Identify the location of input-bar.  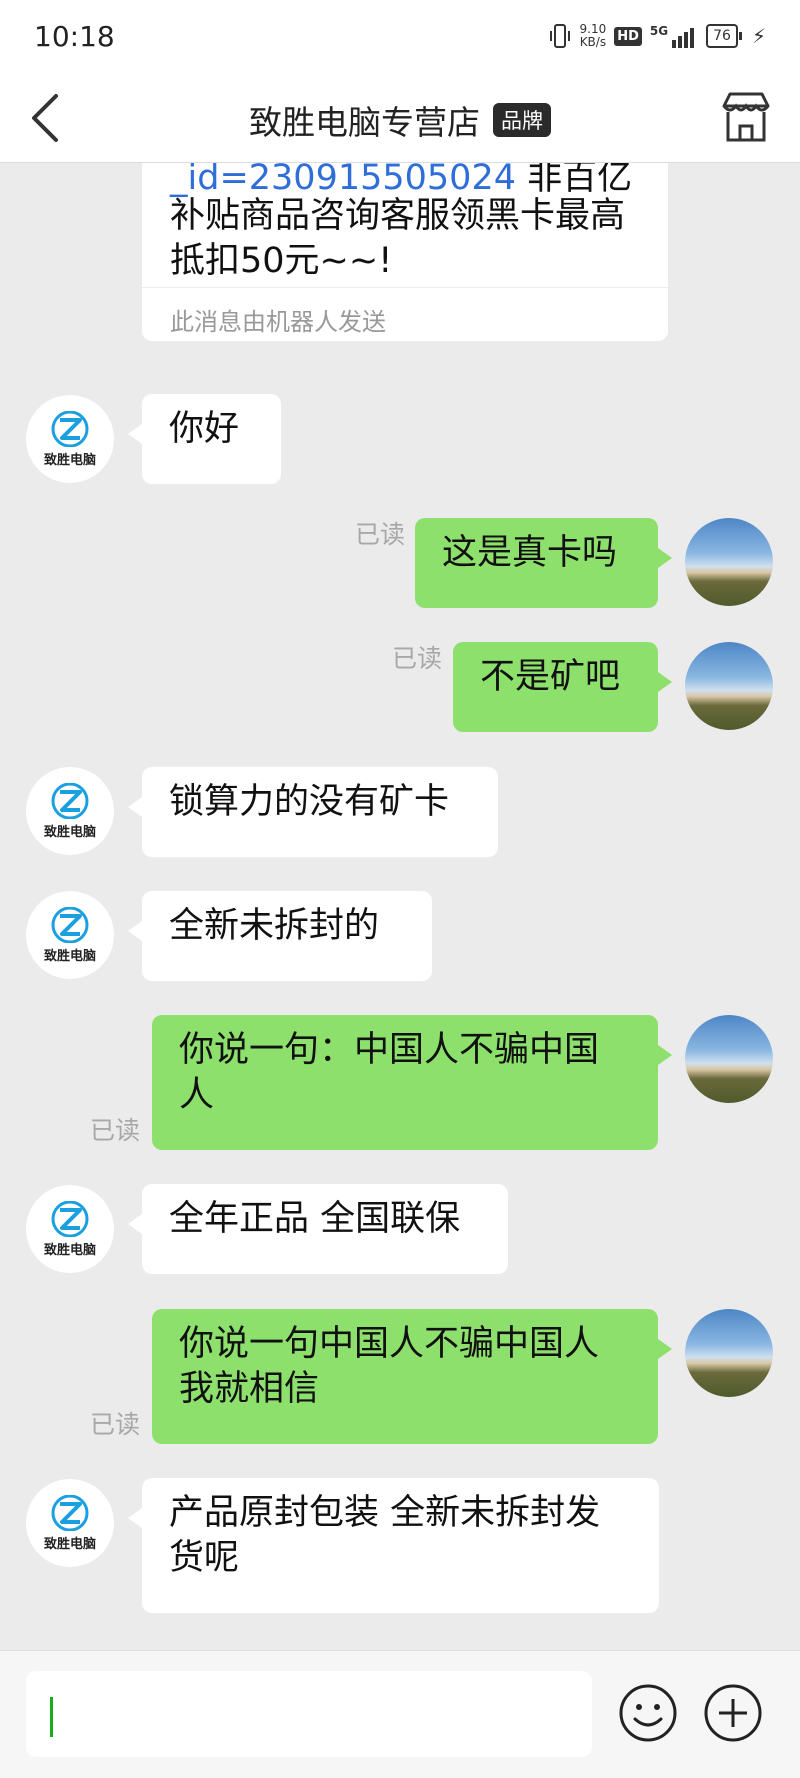
(400, 1714).